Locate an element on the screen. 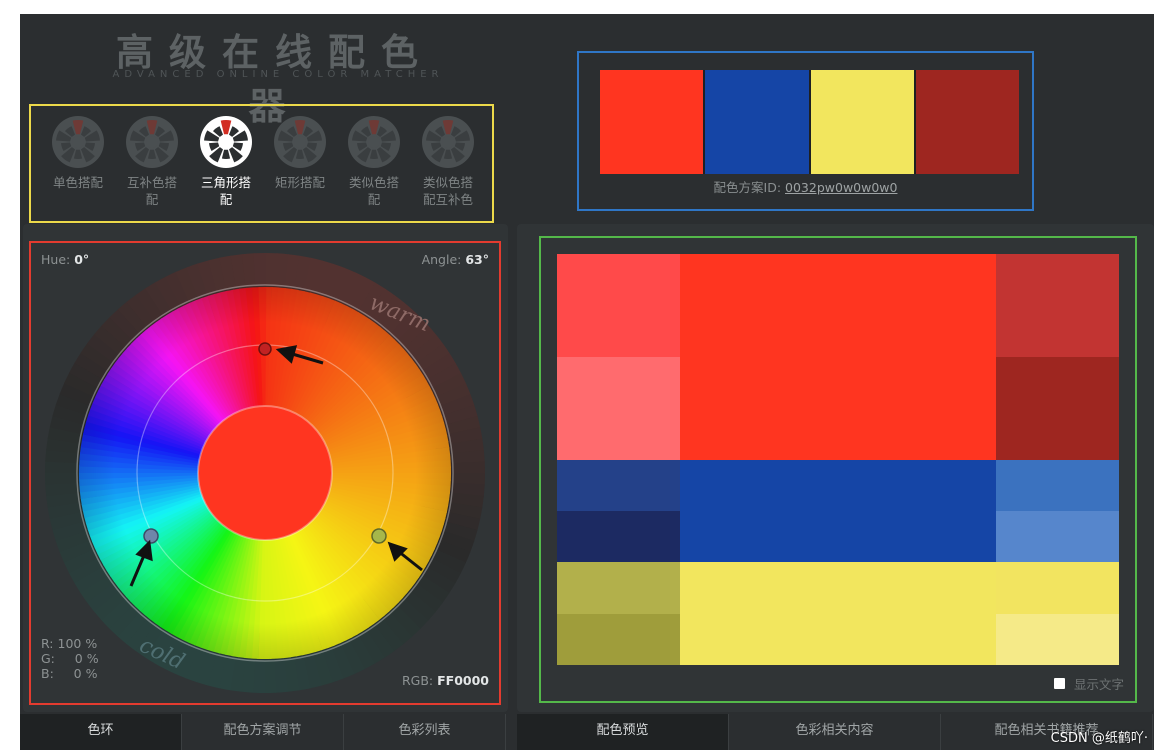 The image size is (1161, 756). scheme-id-label: 配色方案ID: is located at coordinates (749, 187).